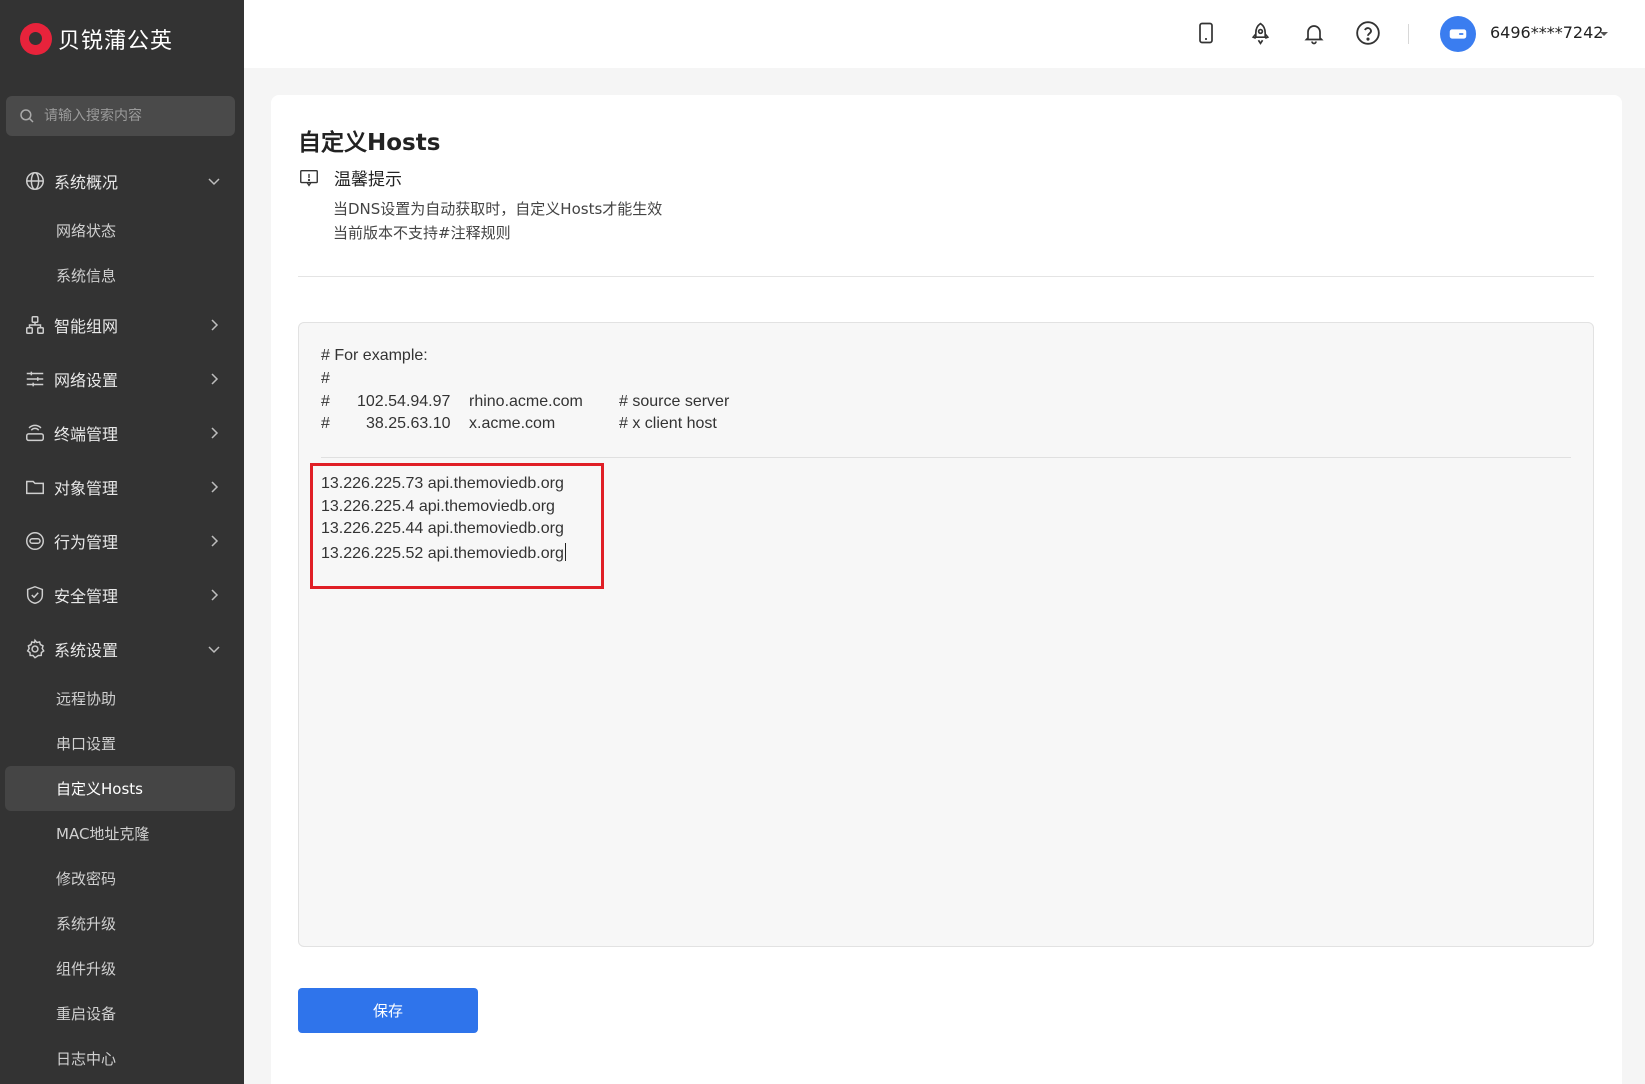  What do you see at coordinates (565, 552) in the screenshot?
I see `text-cursor` at bounding box center [565, 552].